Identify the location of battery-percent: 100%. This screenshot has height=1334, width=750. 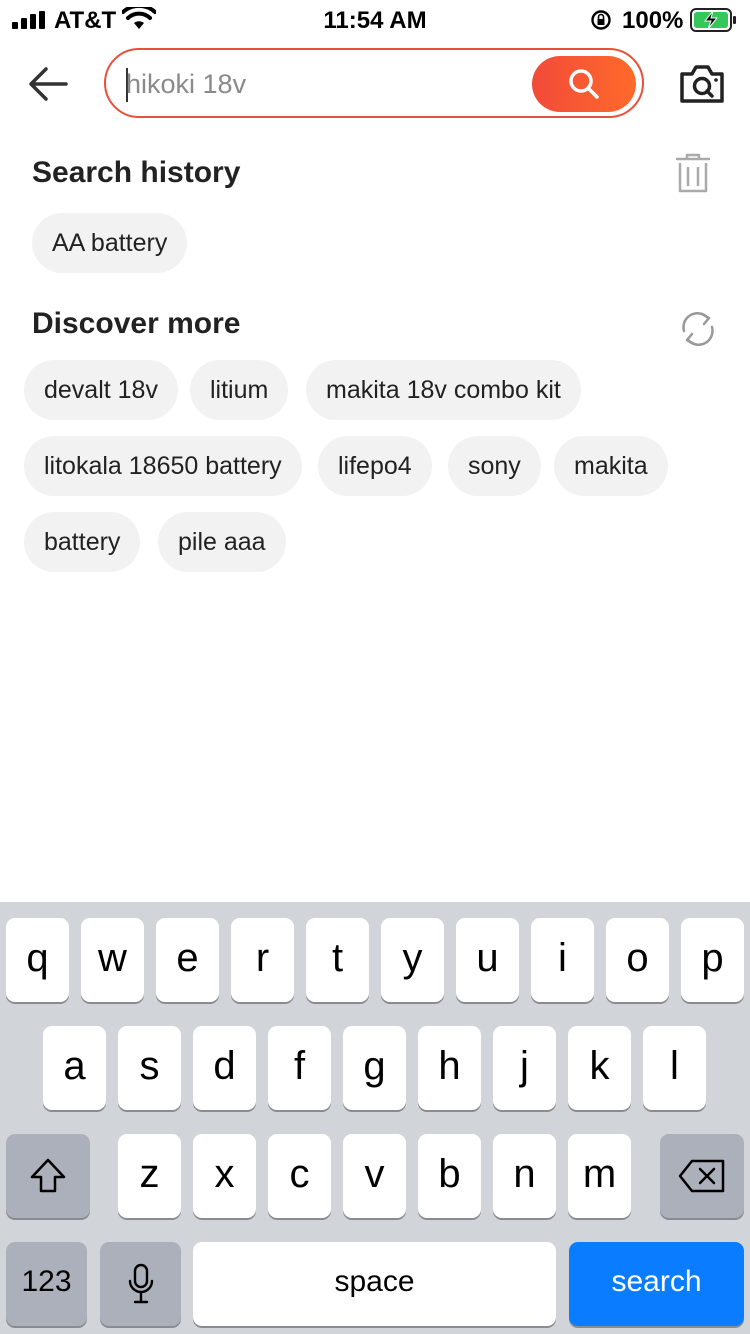
(653, 20).